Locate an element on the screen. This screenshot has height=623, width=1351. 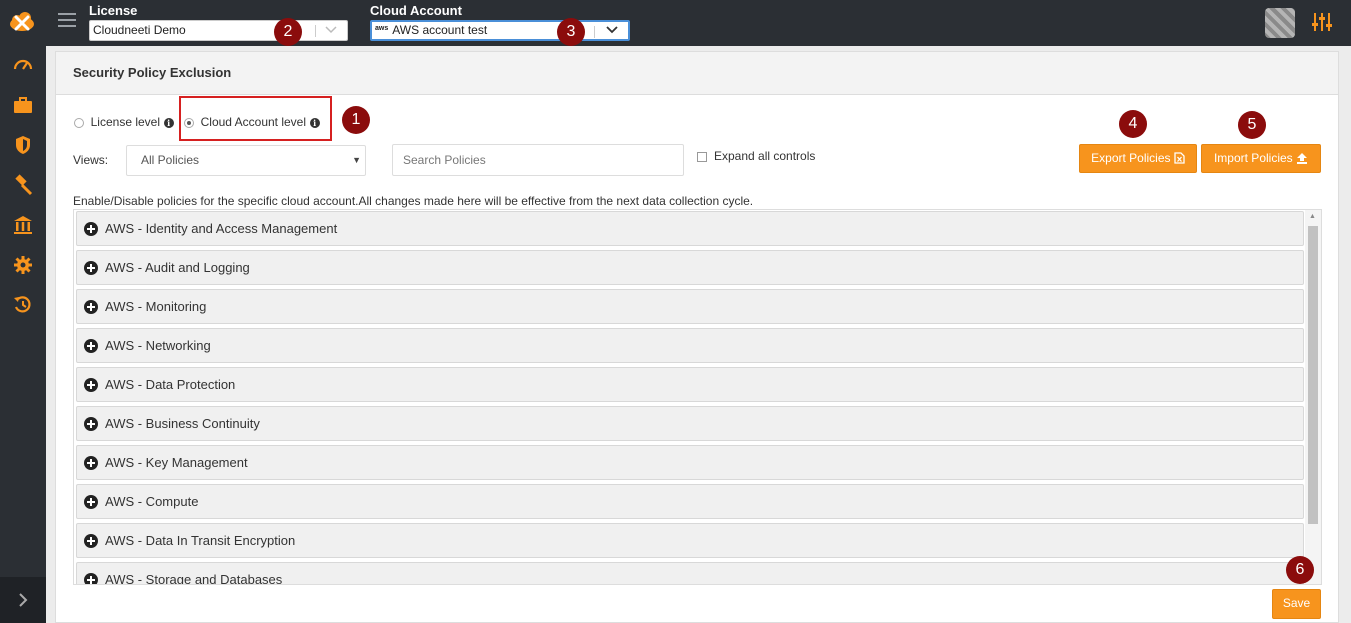
import-policies-button: Import Policies is located at coordinates (1261, 158).